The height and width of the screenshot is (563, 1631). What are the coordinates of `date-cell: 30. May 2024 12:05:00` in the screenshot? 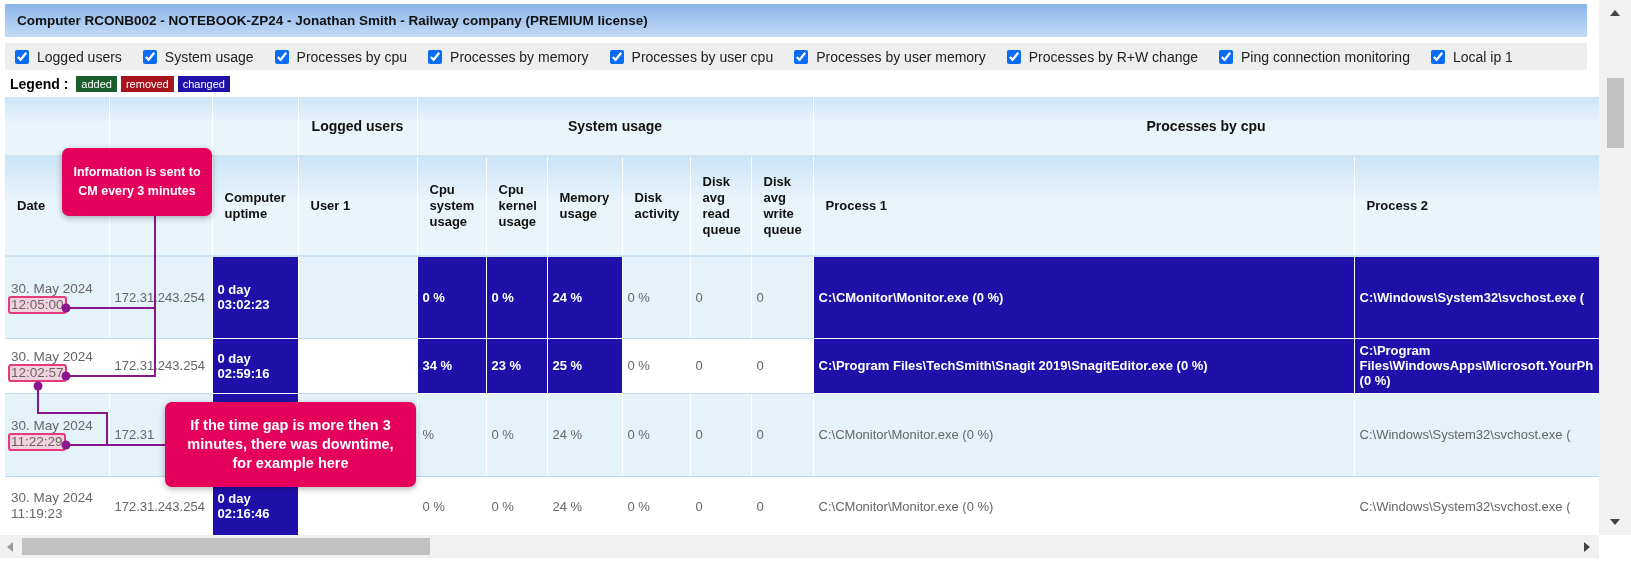 It's located at (57, 297).